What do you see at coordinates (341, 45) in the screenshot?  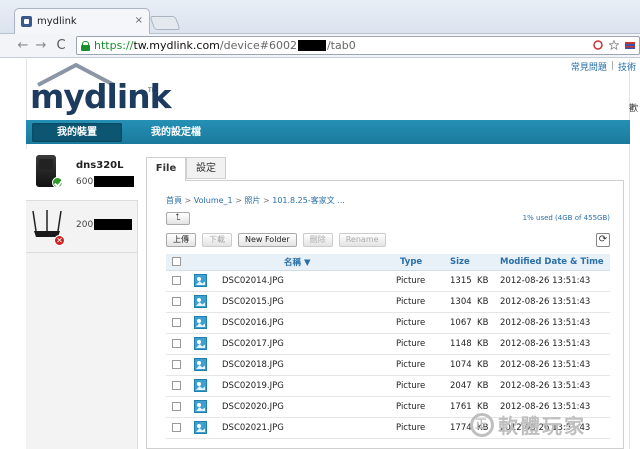 I see `url-path-suffix: /tab0` at bounding box center [341, 45].